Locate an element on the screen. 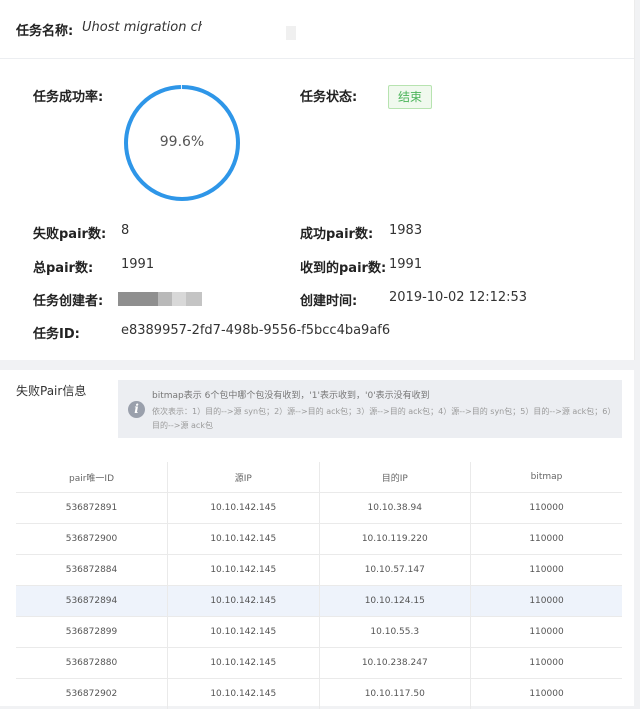  success-rate-text: 99.6% is located at coordinates (182, 142).